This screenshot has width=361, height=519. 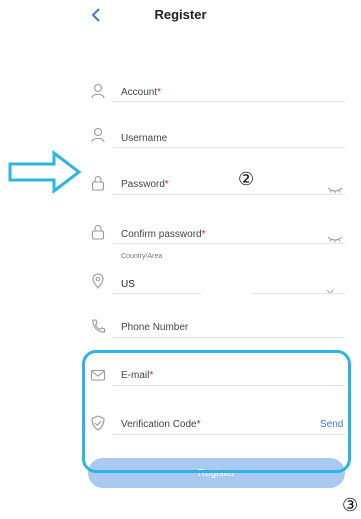 What do you see at coordinates (98, 283) in the screenshot?
I see `location-pin-icon` at bounding box center [98, 283].